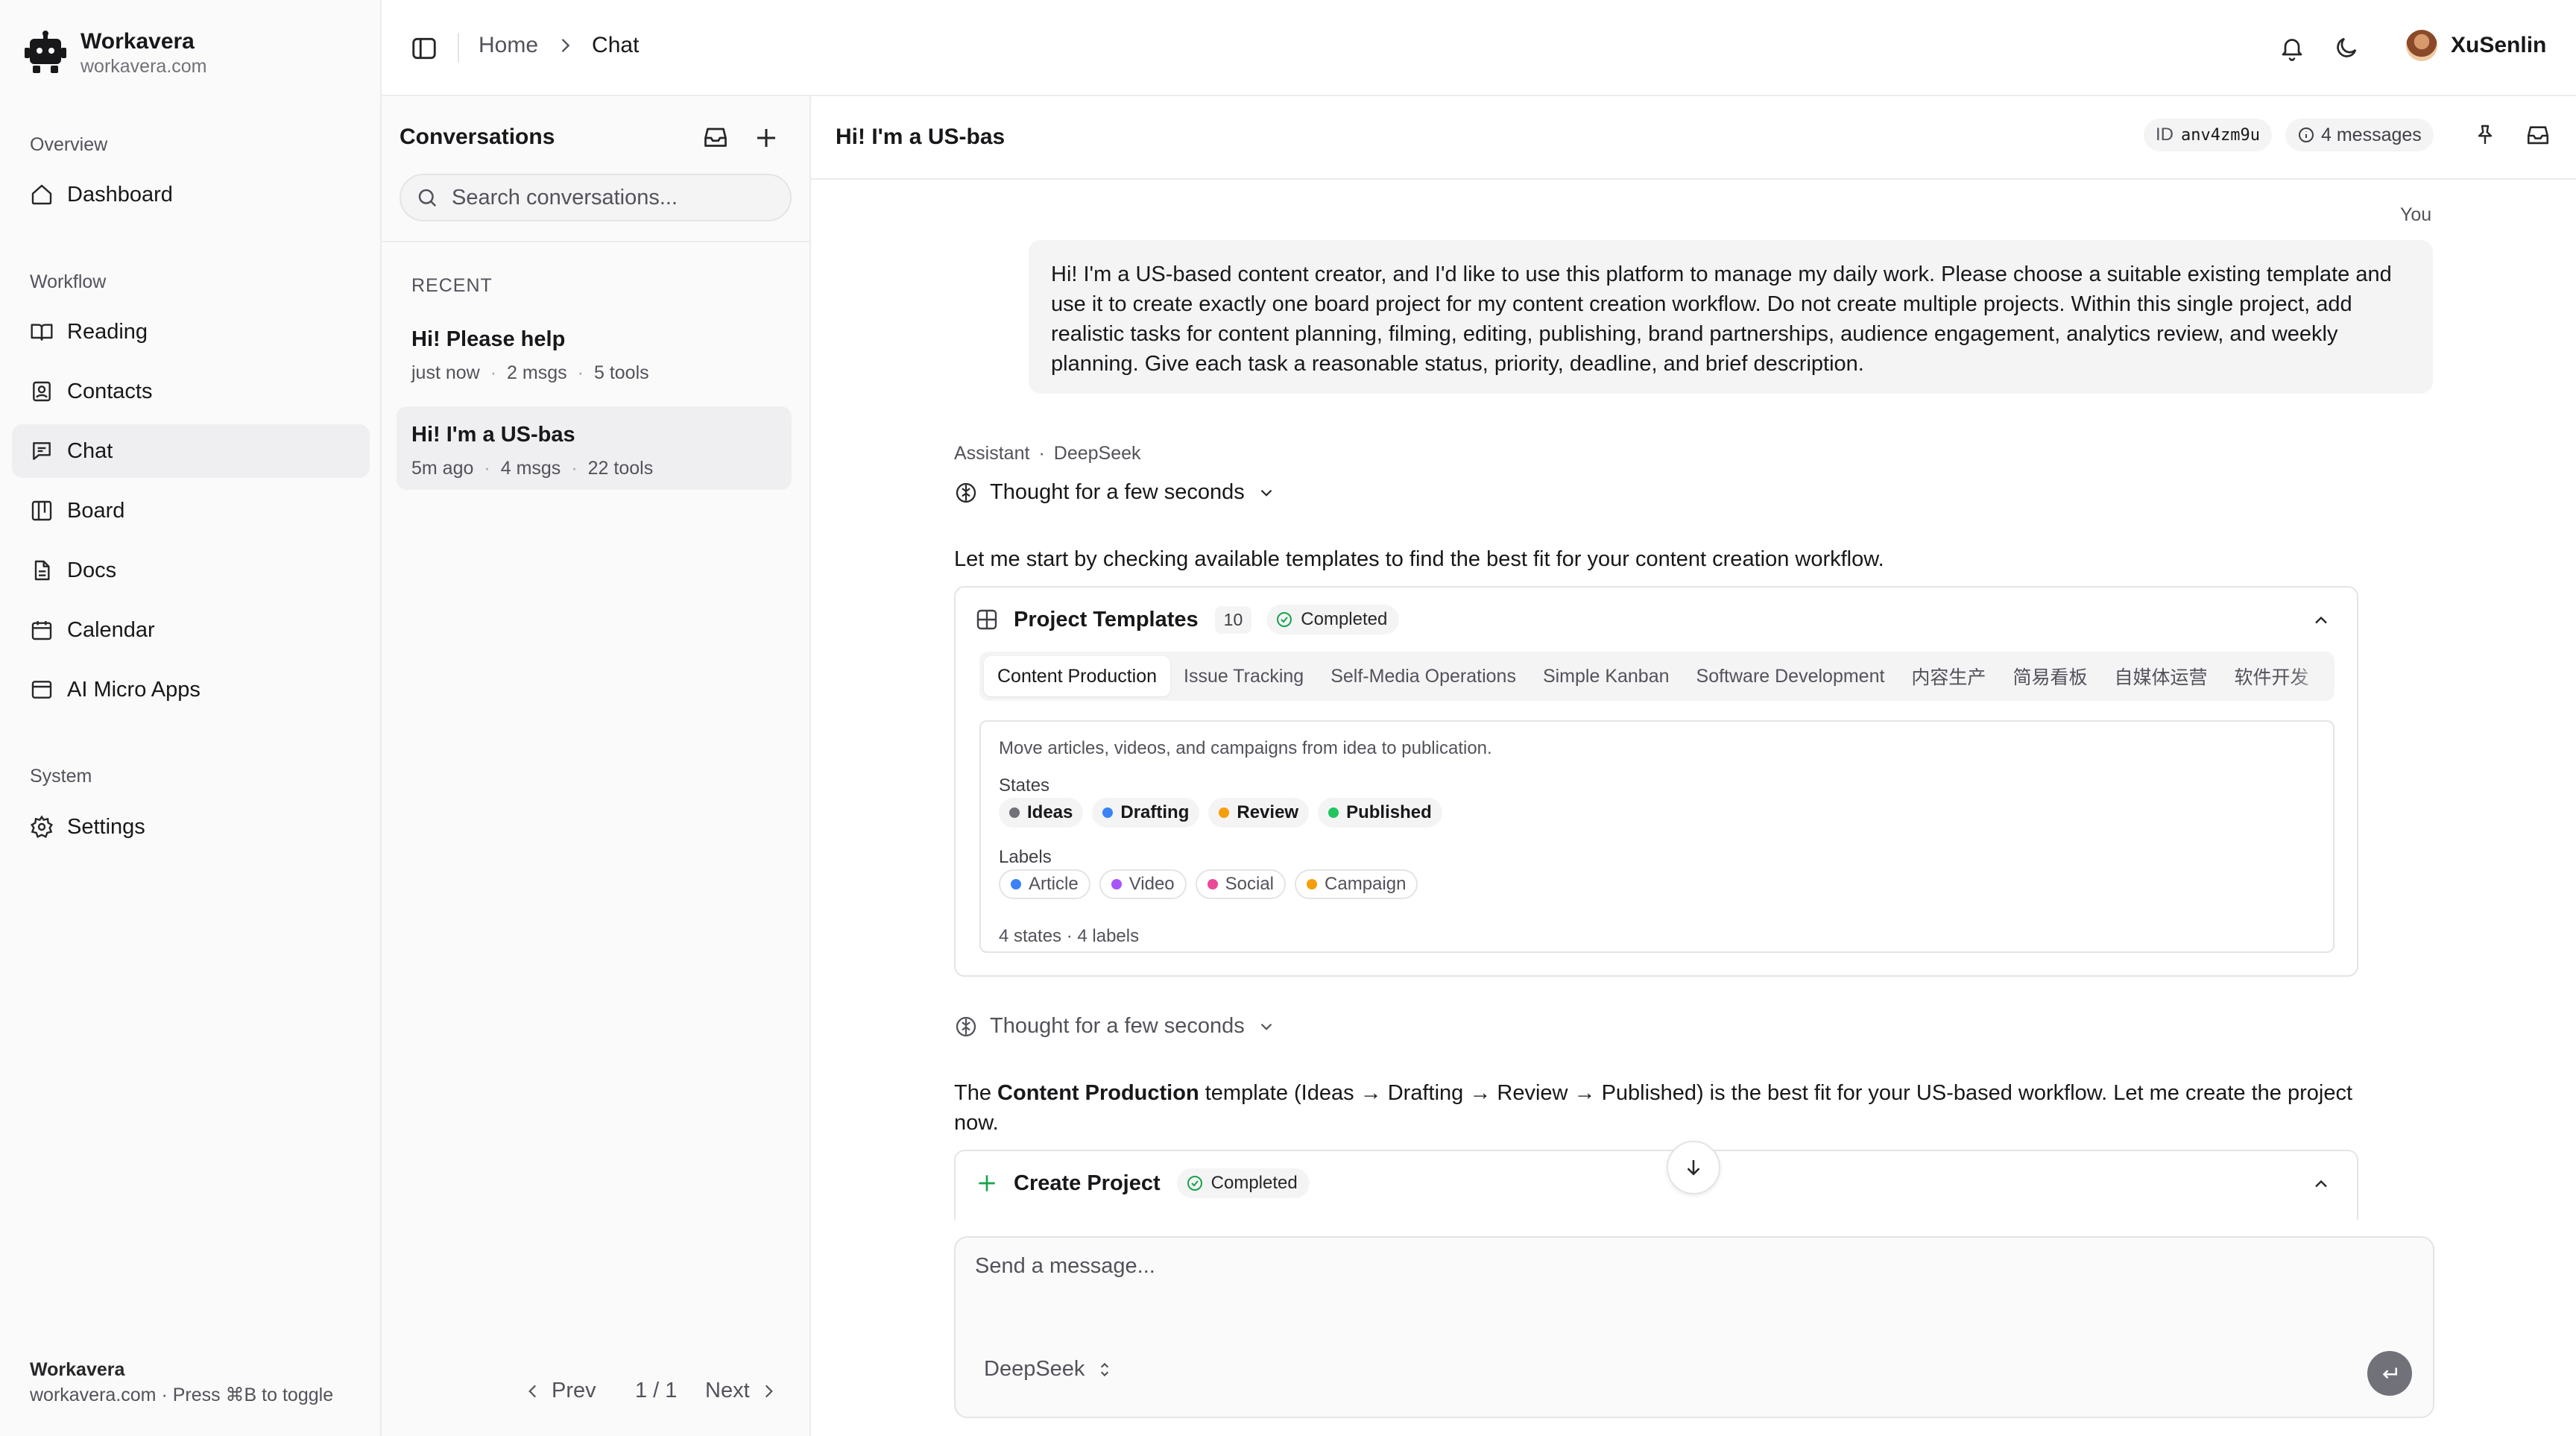  What do you see at coordinates (1225, 813) in the screenshot?
I see `state-chips: Ideas Drafting Review Published` at bounding box center [1225, 813].